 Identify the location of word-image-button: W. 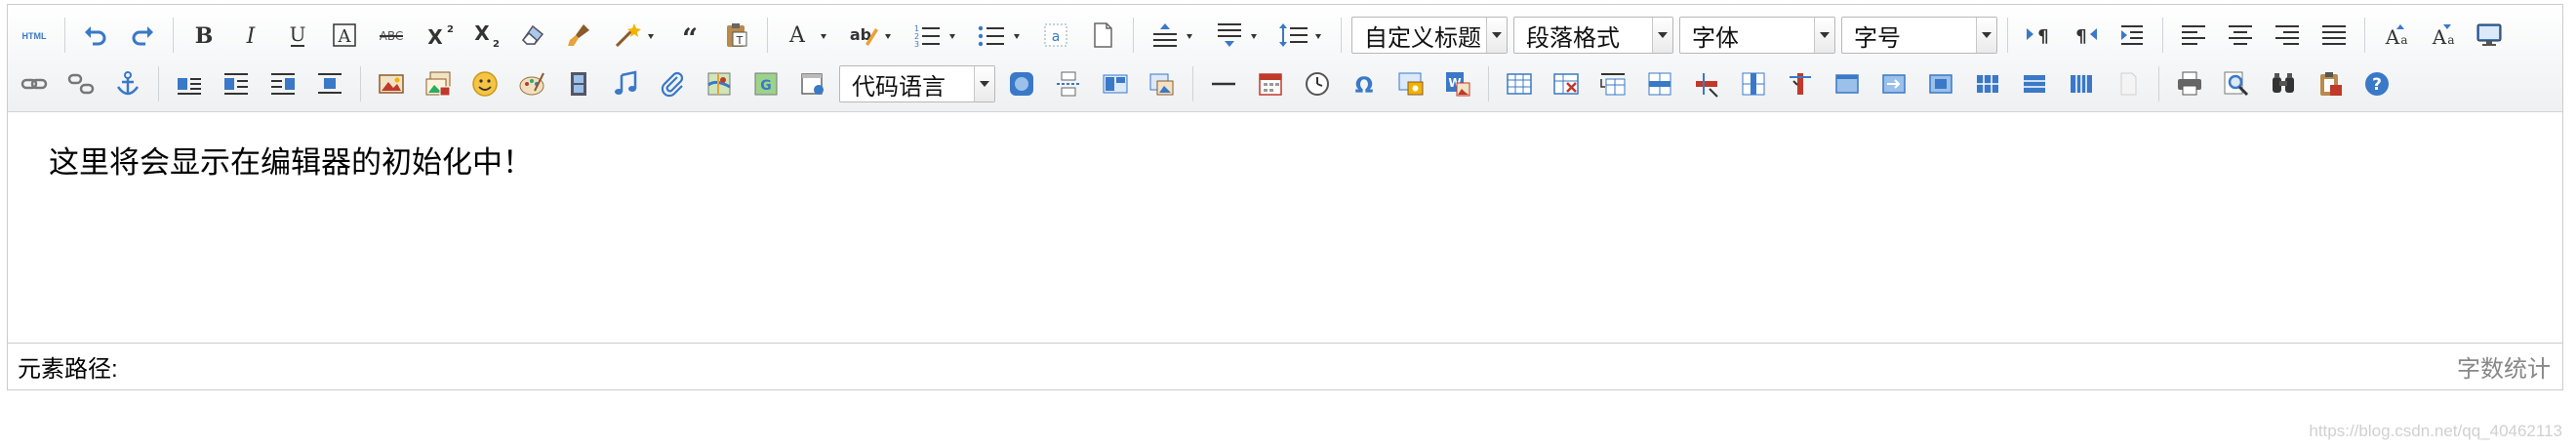
(1457, 83).